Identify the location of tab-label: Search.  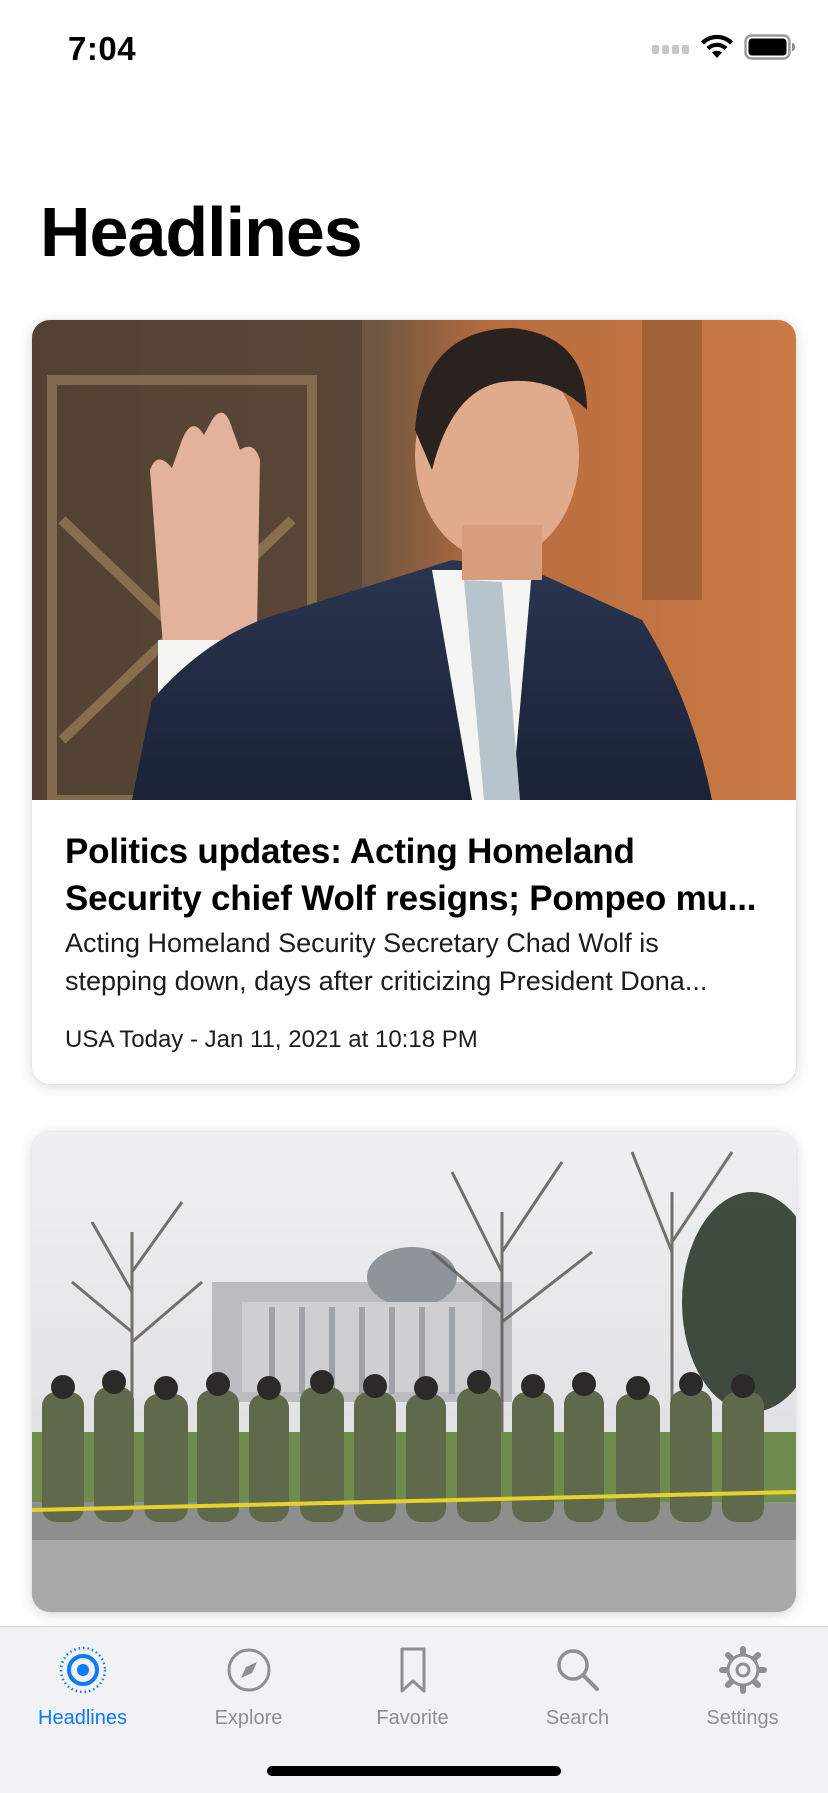
(577, 1718).